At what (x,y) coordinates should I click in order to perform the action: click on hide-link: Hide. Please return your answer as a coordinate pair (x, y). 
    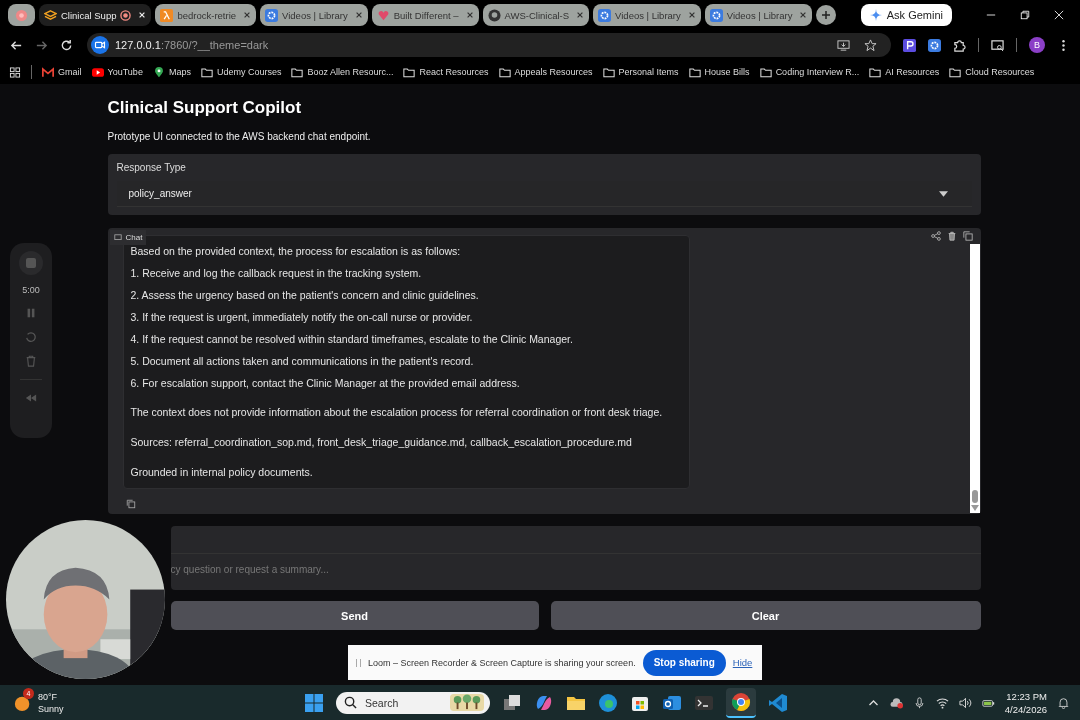
    Looking at the image, I should click on (742, 662).